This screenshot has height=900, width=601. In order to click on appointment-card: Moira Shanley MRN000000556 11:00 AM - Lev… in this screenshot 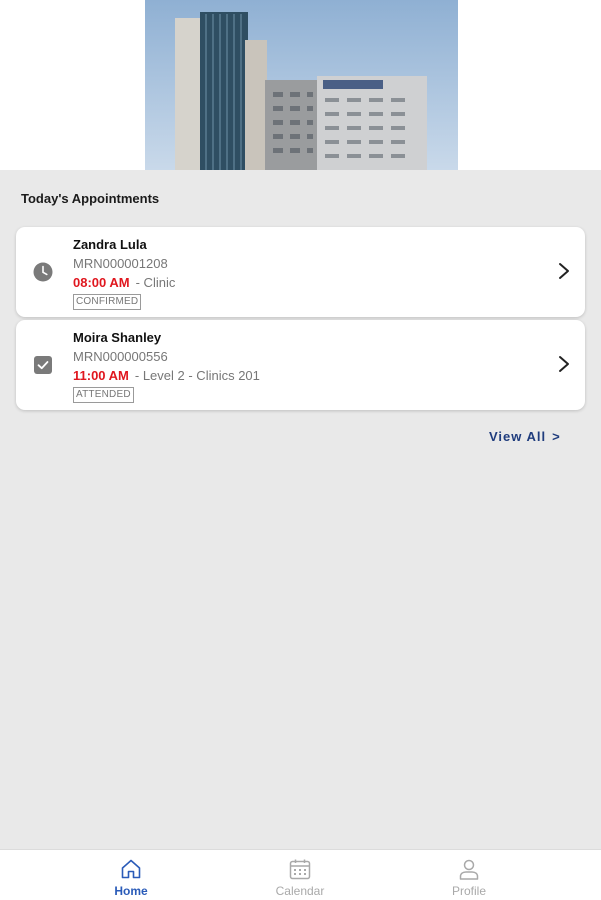, I will do `click(300, 365)`.